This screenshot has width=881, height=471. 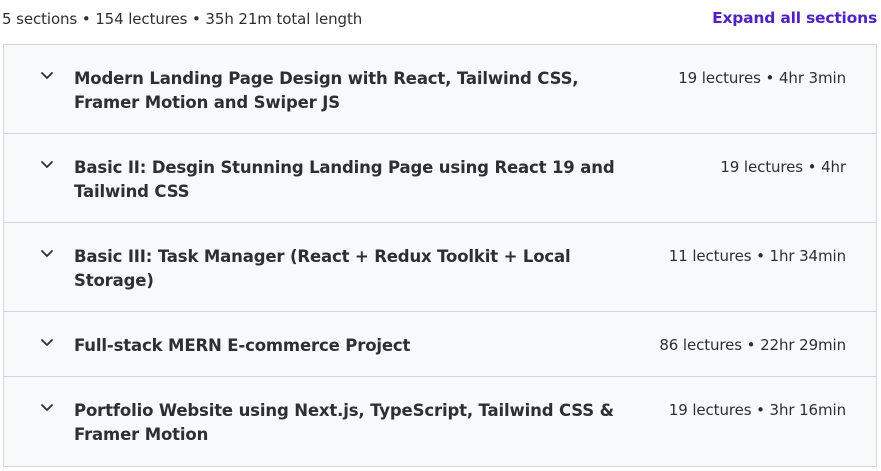 I want to click on section-meta: 19 lectures • 4hr 3min, so click(x=762, y=78).